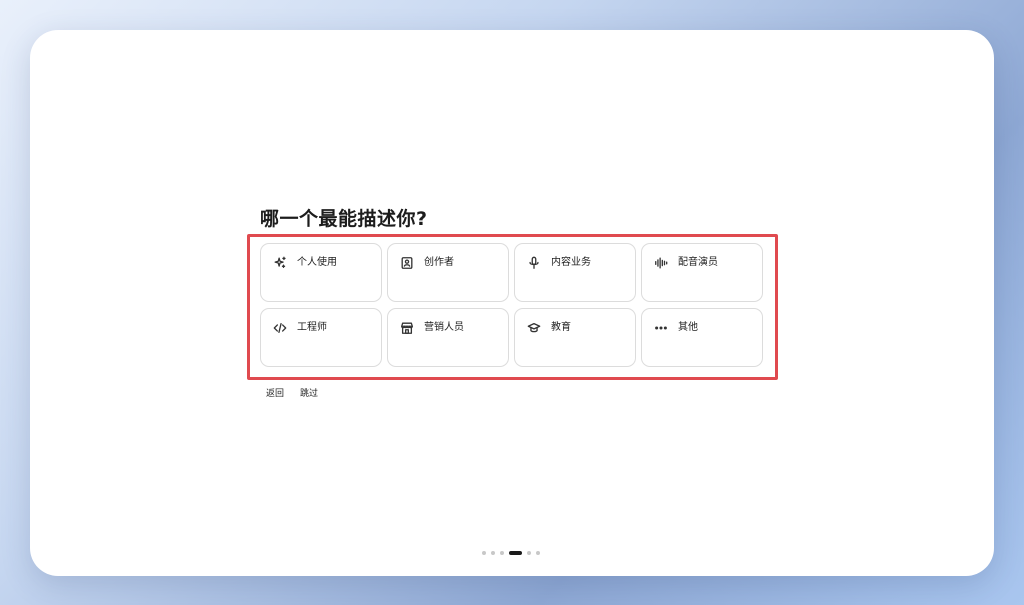  What do you see at coordinates (661, 328) in the screenshot?
I see `more-dots-icon` at bounding box center [661, 328].